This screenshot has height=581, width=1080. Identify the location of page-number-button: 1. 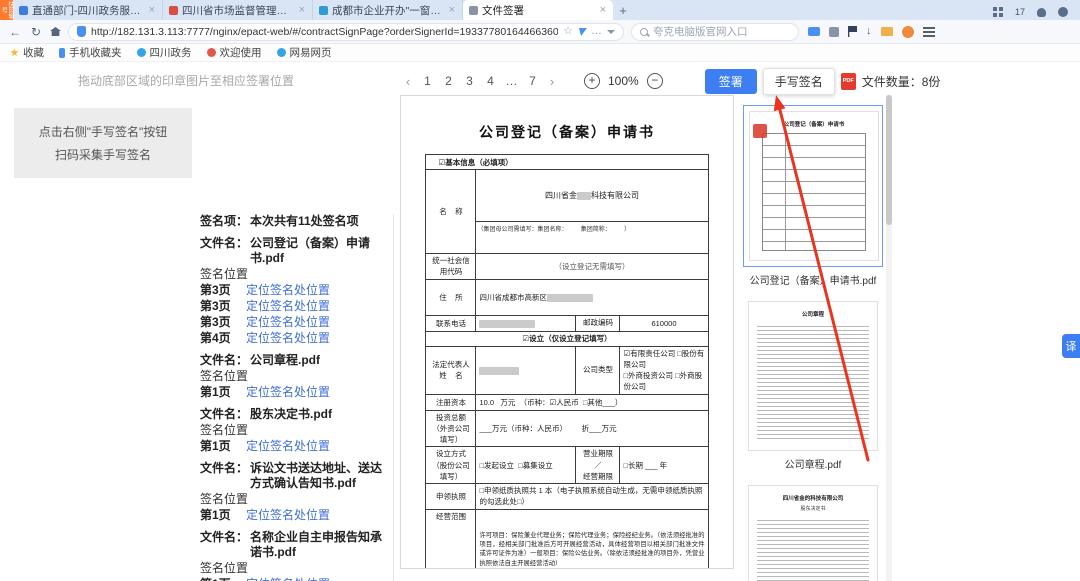
(427, 81).